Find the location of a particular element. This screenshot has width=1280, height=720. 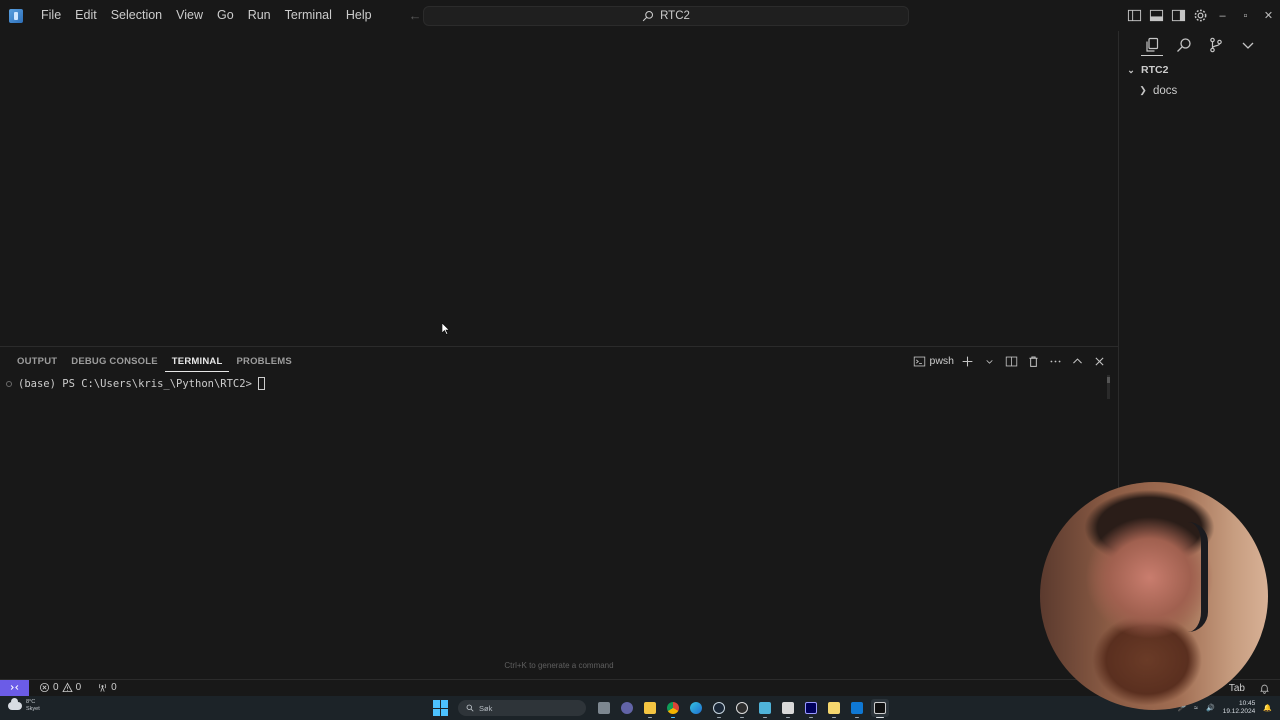

tab-more is located at coordinates (1248, 45).